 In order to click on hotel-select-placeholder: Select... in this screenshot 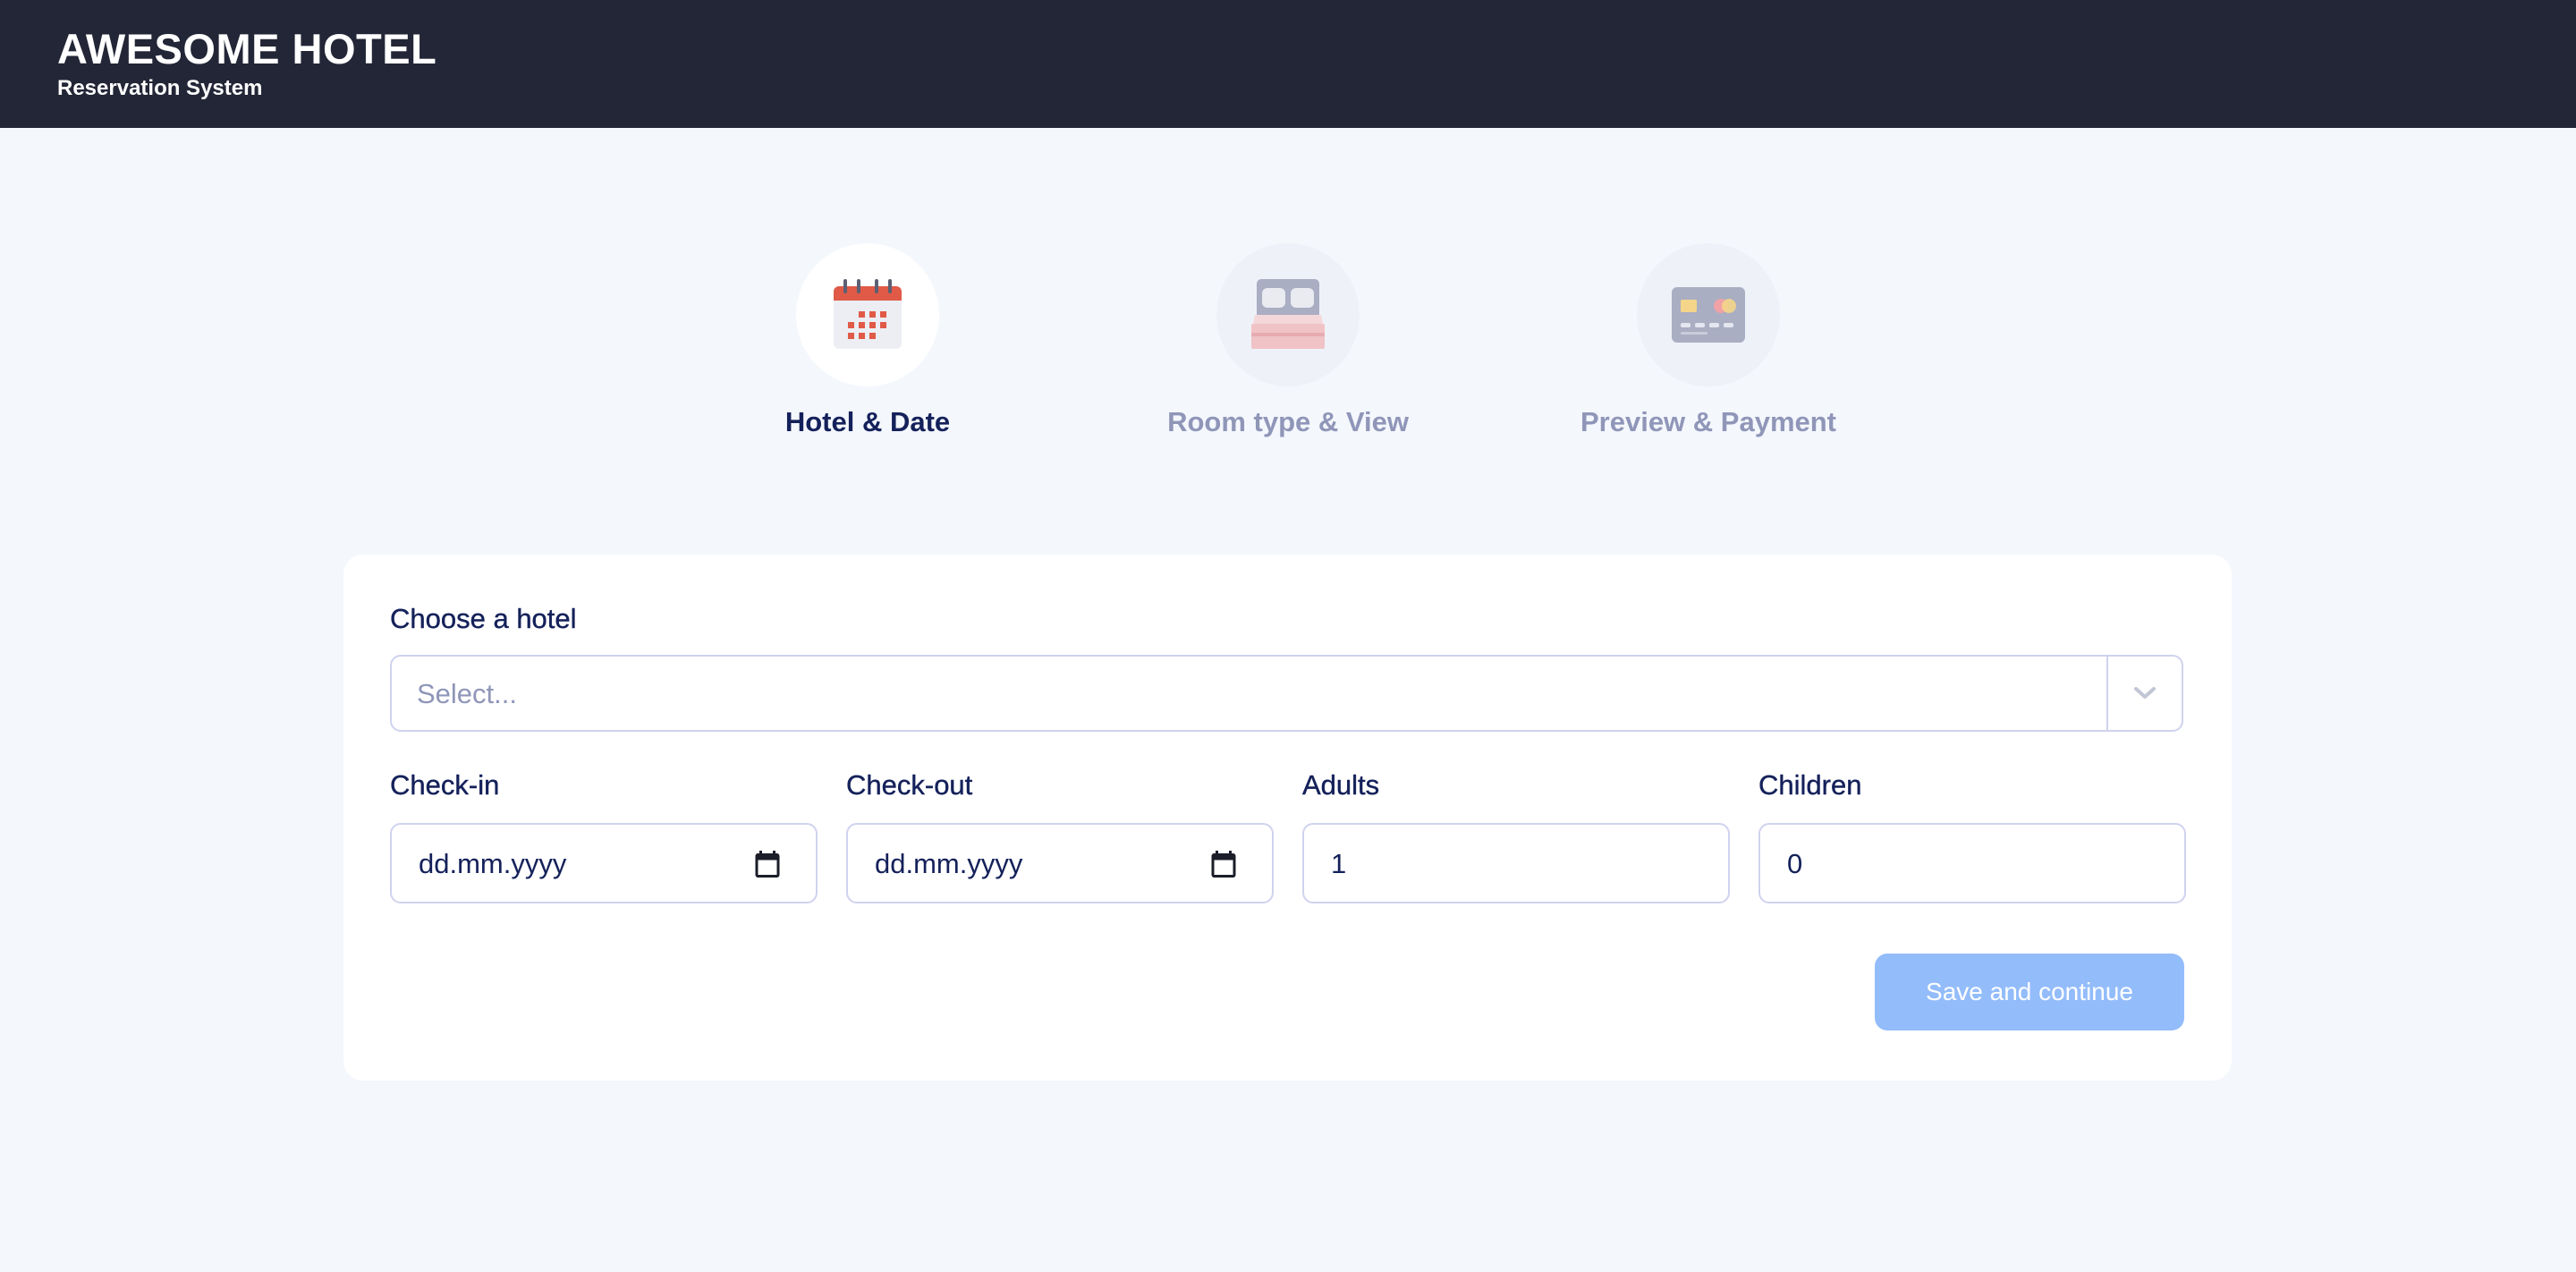, I will do `click(467, 693)`.